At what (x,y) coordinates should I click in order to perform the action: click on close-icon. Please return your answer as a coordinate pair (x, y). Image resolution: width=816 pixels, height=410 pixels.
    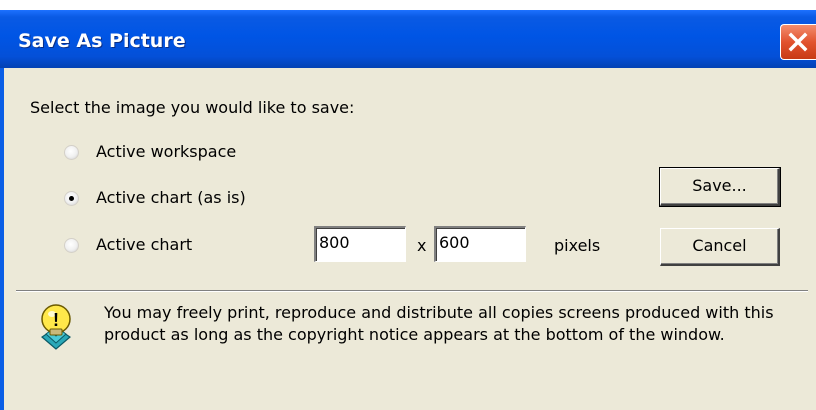
    Looking at the image, I should click on (798, 42).